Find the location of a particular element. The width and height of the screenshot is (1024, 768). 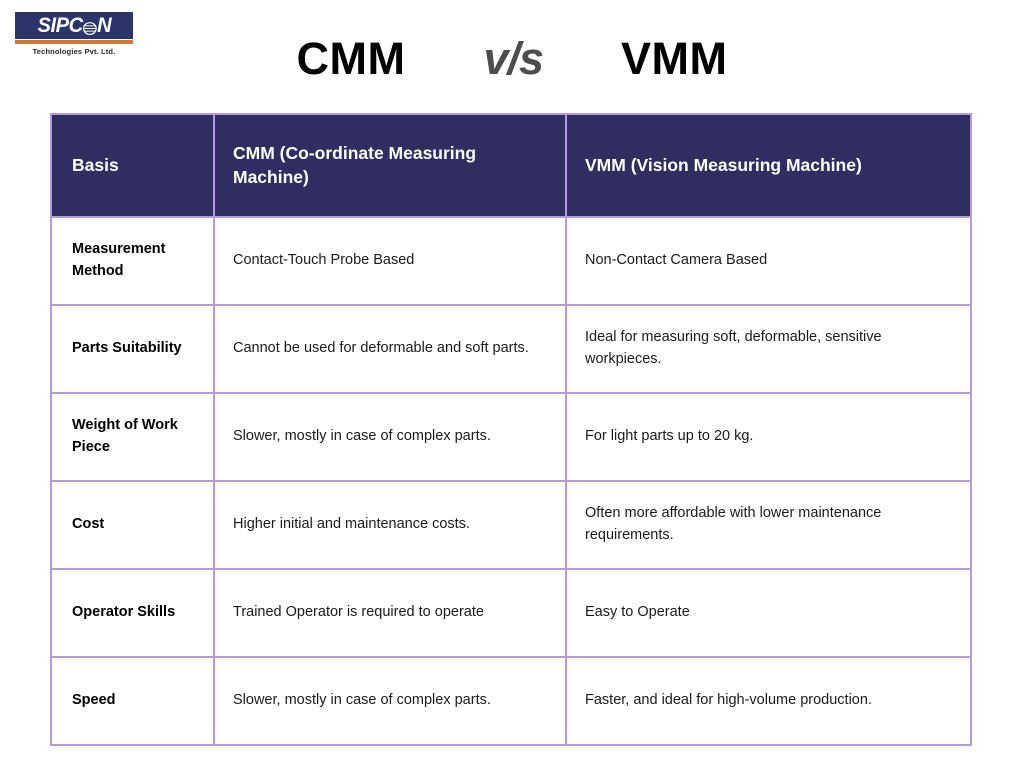

logo-badge: SIPC N is located at coordinates (74, 25).